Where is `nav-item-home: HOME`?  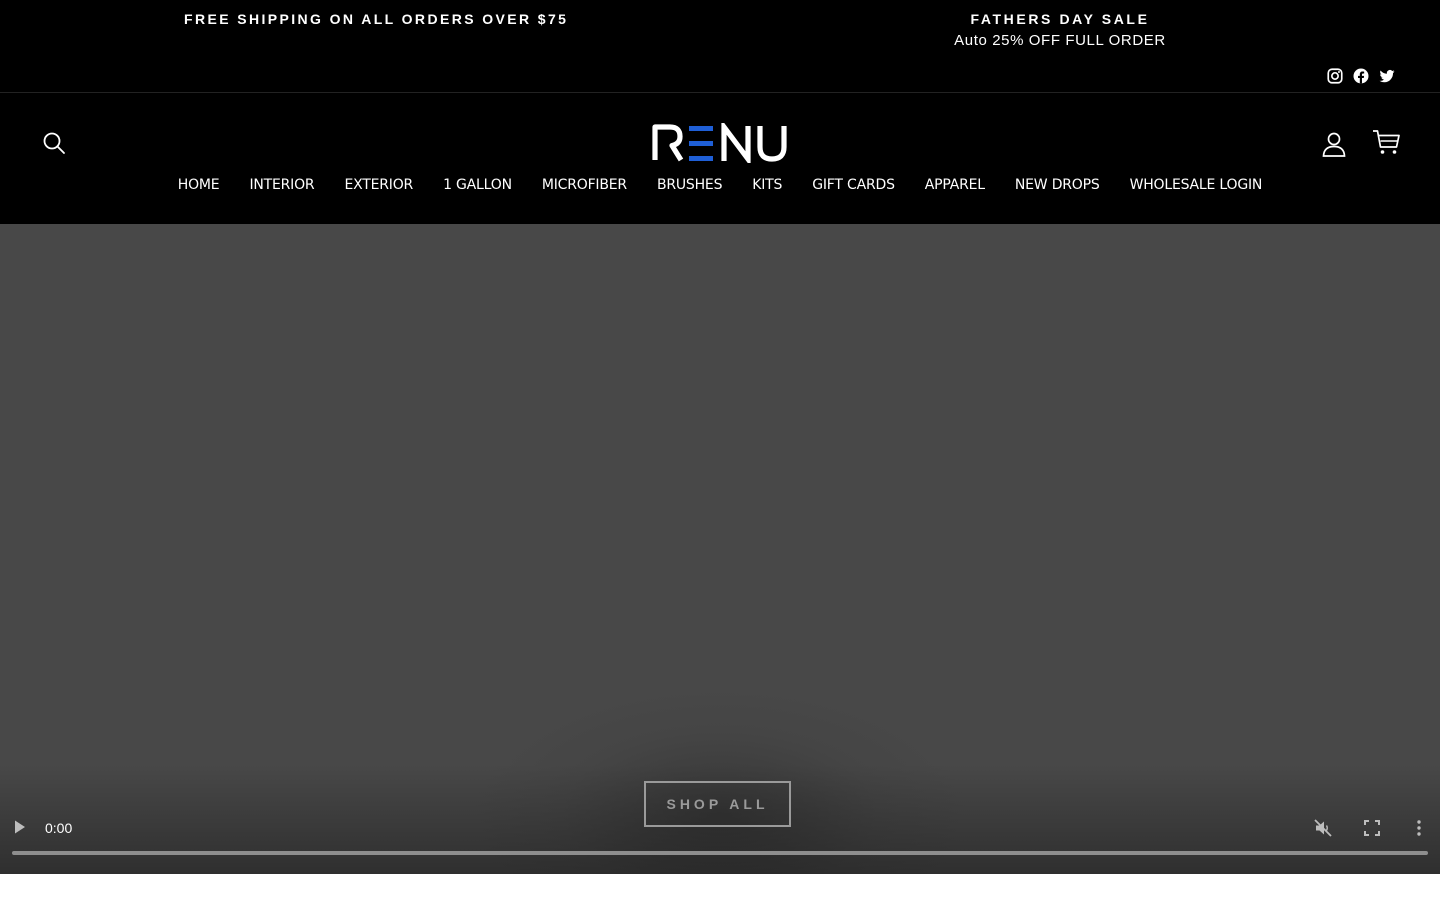 nav-item-home: HOME is located at coordinates (199, 185).